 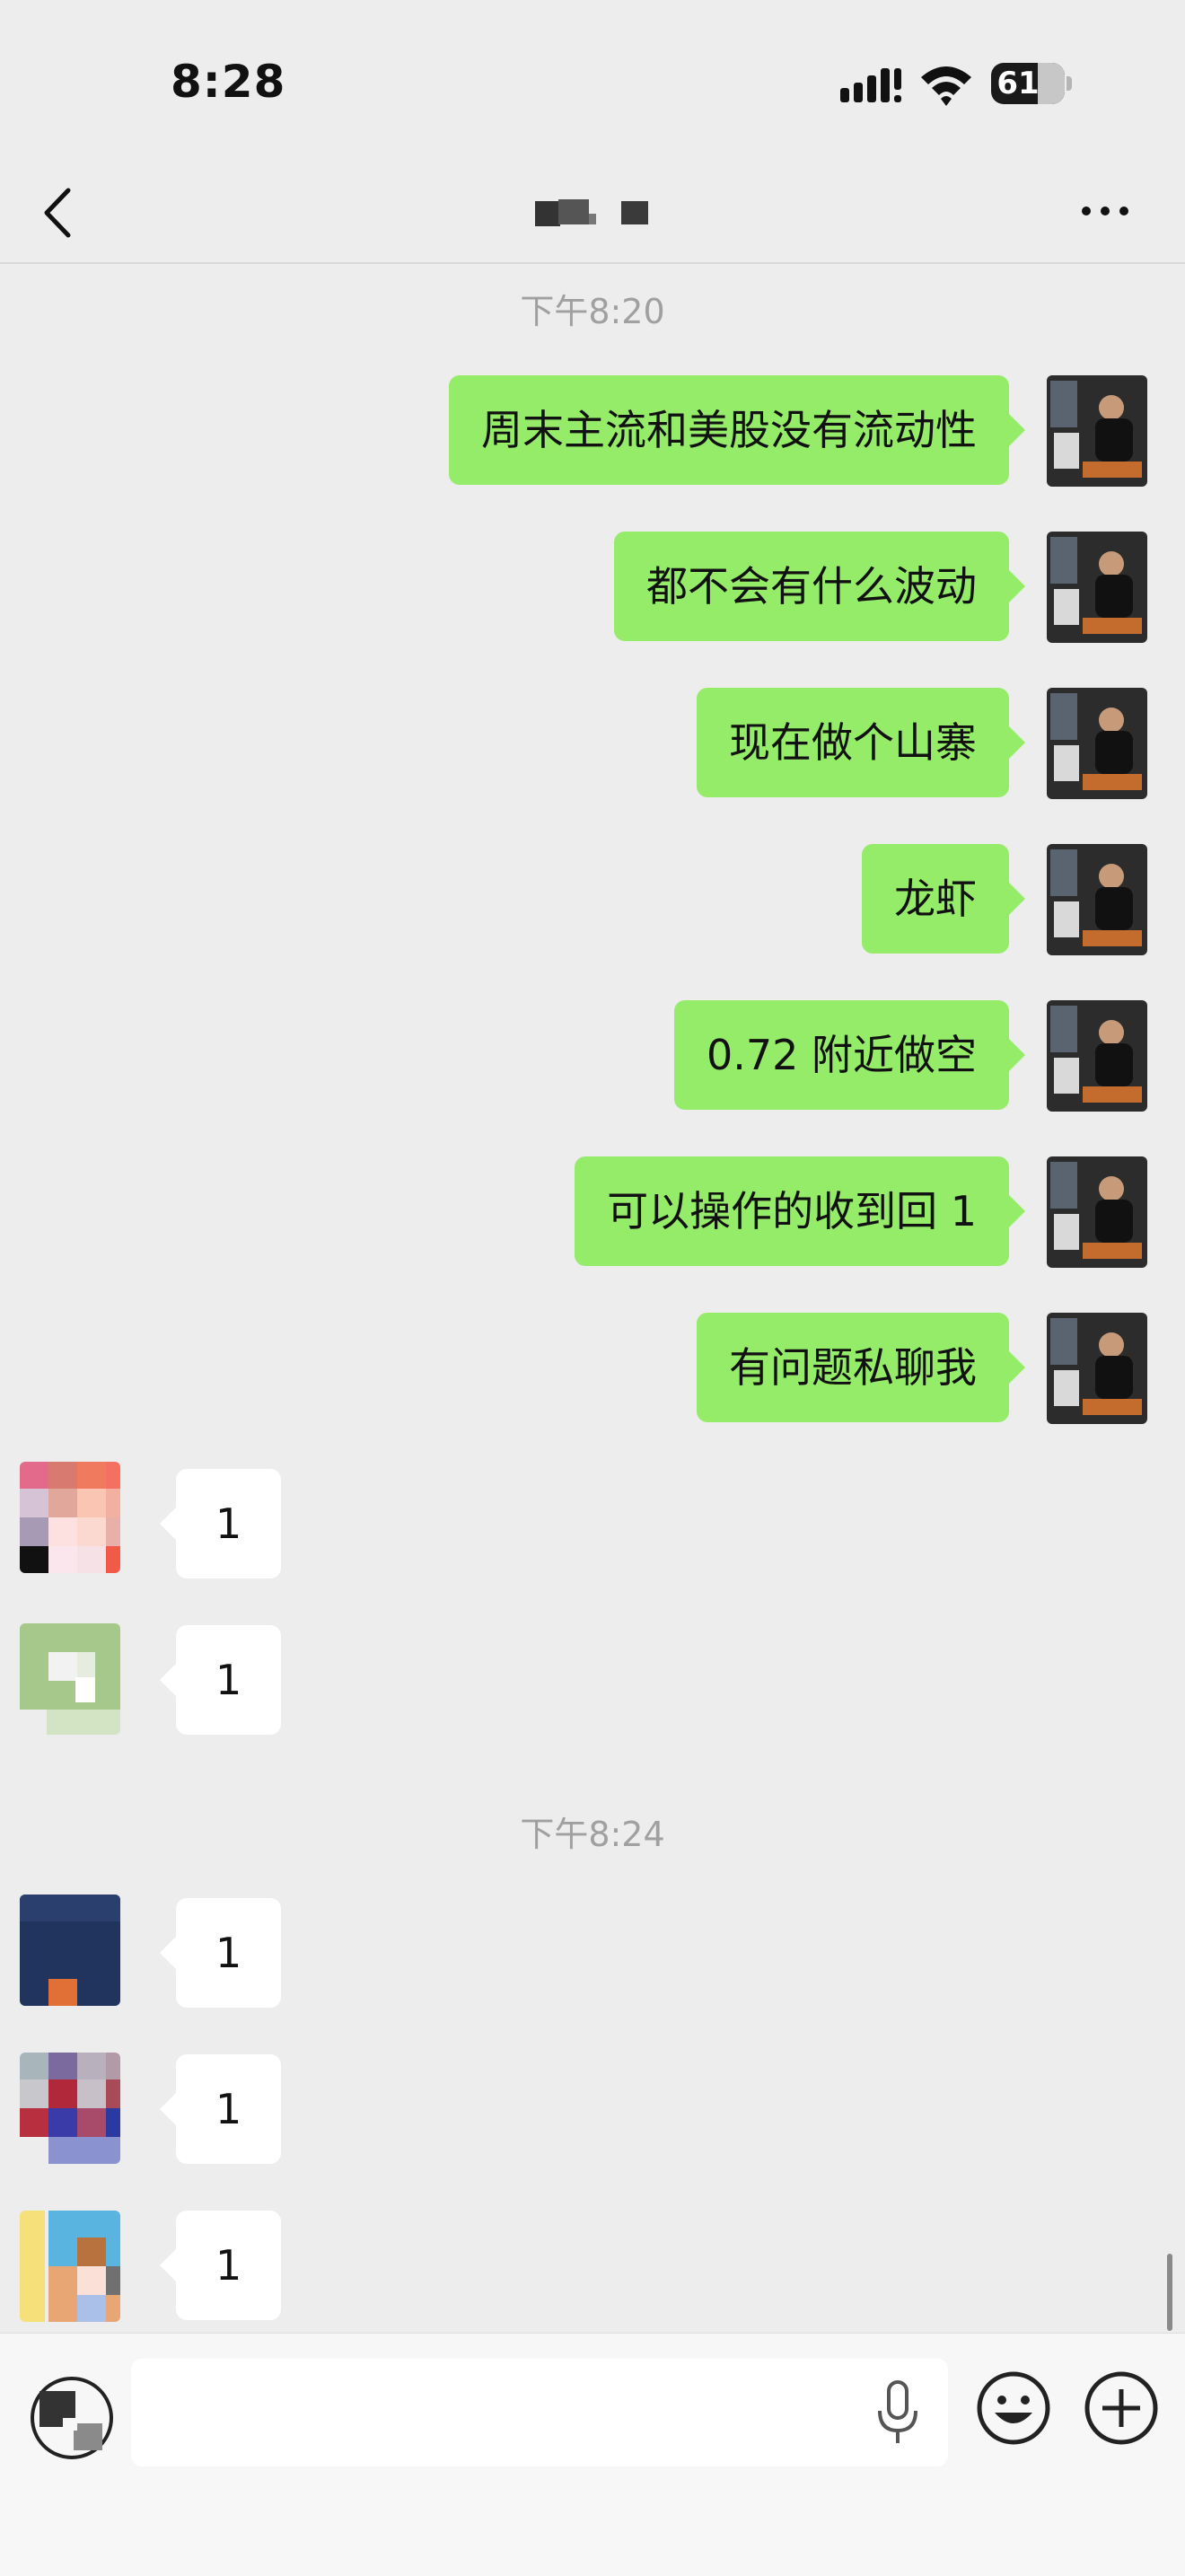 I want to click on voice-icon, so click(x=72, y=2418).